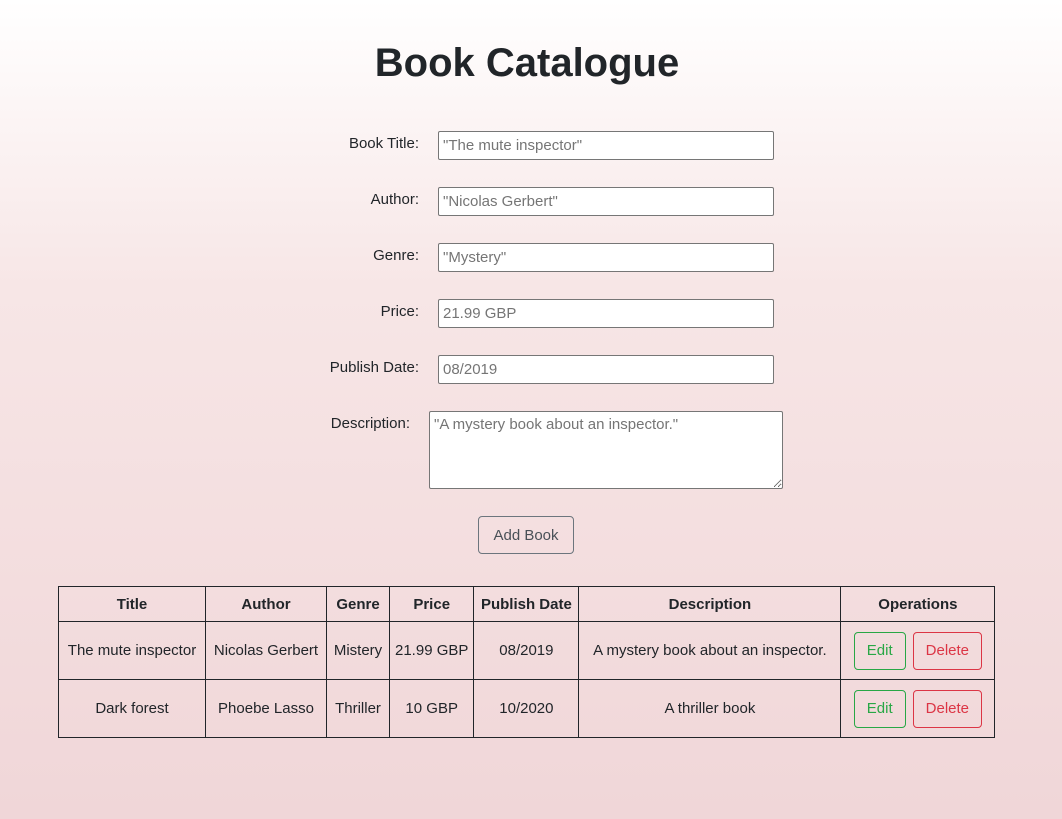 This screenshot has height=819, width=1062. What do you see at coordinates (527, 63) in the screenshot?
I see `page-title: Book Catalogue` at bounding box center [527, 63].